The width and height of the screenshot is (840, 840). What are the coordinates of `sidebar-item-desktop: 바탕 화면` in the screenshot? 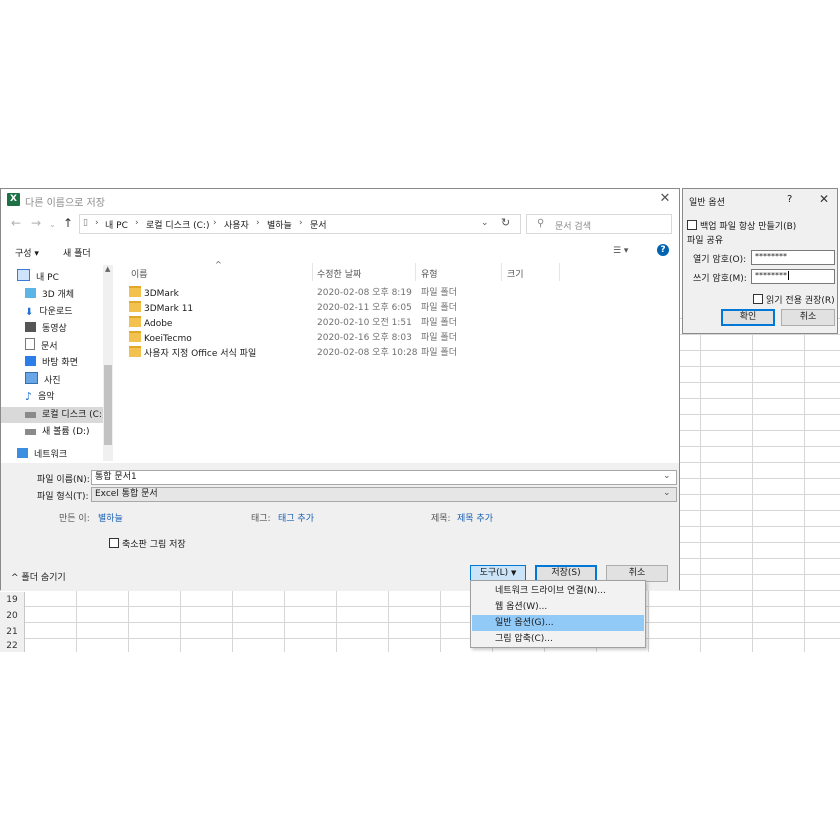 It's located at (51, 363).